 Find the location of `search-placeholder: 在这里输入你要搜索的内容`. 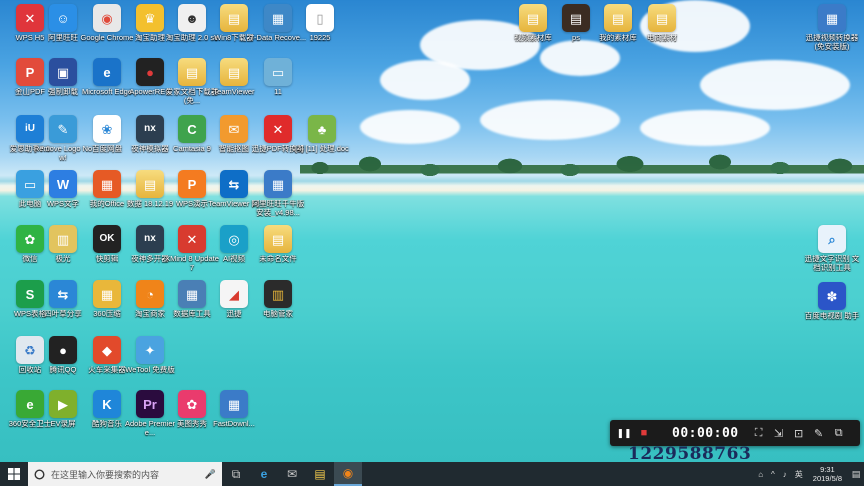

search-placeholder: 在这里输入你要搜索的内容 is located at coordinates (105, 474).